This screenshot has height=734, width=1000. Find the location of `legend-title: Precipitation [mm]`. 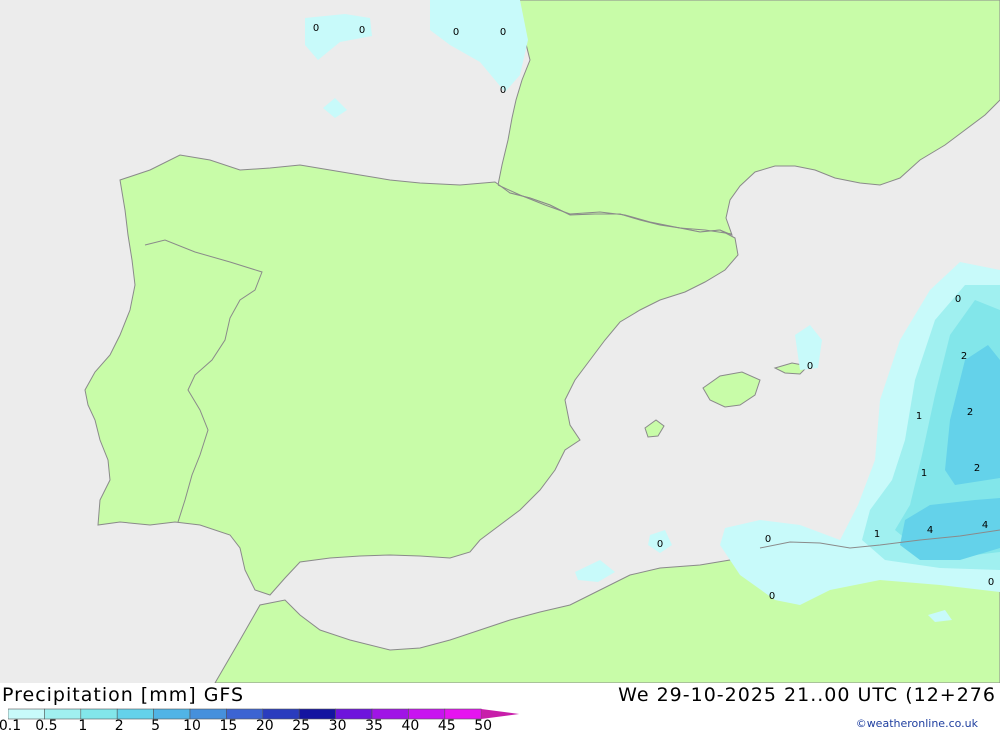

legend-title: Precipitation [mm] is located at coordinates (99, 695).